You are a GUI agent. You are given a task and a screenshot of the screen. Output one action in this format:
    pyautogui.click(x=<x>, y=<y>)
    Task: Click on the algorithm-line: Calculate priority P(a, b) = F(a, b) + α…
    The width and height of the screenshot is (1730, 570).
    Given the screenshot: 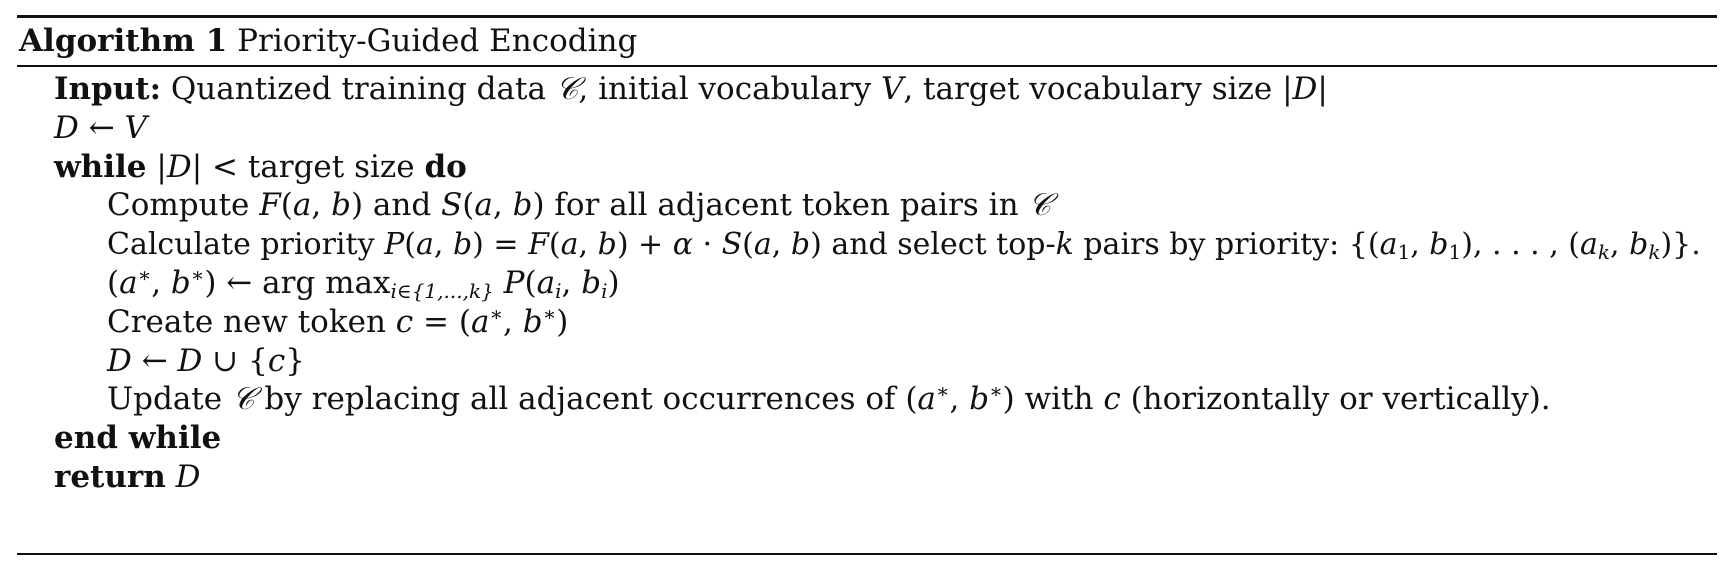 What is the action you would take?
    pyautogui.click(x=904, y=244)
    